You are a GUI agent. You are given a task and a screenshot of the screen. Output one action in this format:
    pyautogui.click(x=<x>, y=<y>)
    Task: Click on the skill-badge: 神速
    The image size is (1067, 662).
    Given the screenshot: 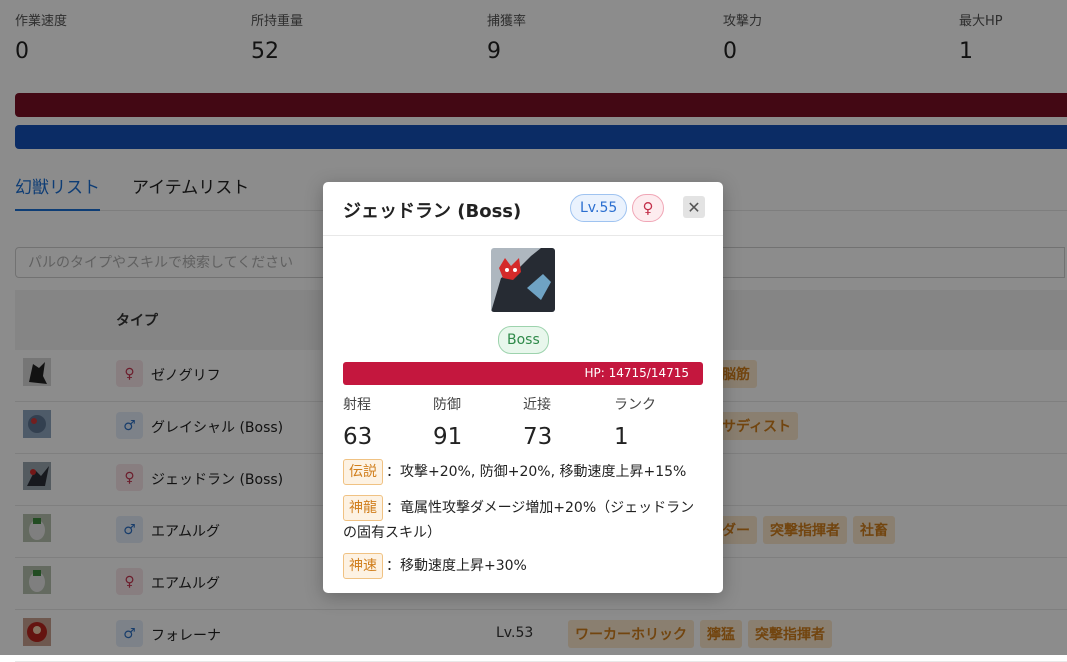 What is the action you would take?
    pyautogui.click(x=363, y=566)
    